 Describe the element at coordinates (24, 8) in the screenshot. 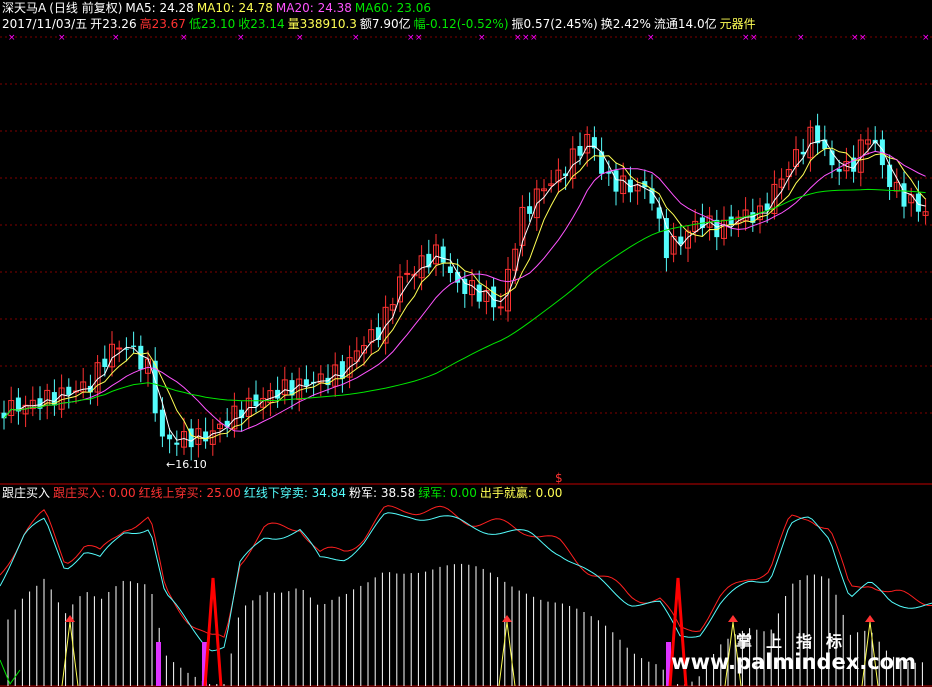

I see `stock-name: 深天马A` at that location.